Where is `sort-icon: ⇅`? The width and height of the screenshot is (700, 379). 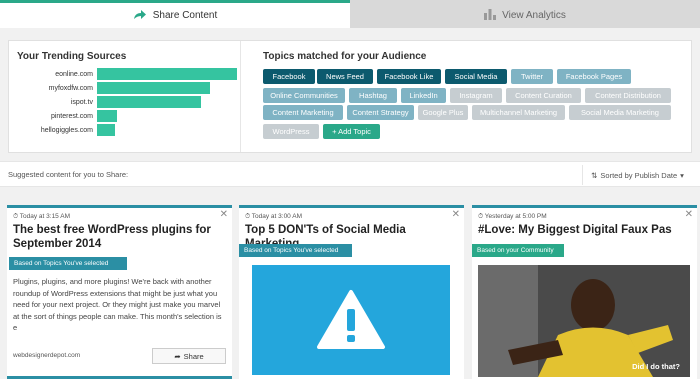
sort-icon: ⇅ is located at coordinates (594, 175).